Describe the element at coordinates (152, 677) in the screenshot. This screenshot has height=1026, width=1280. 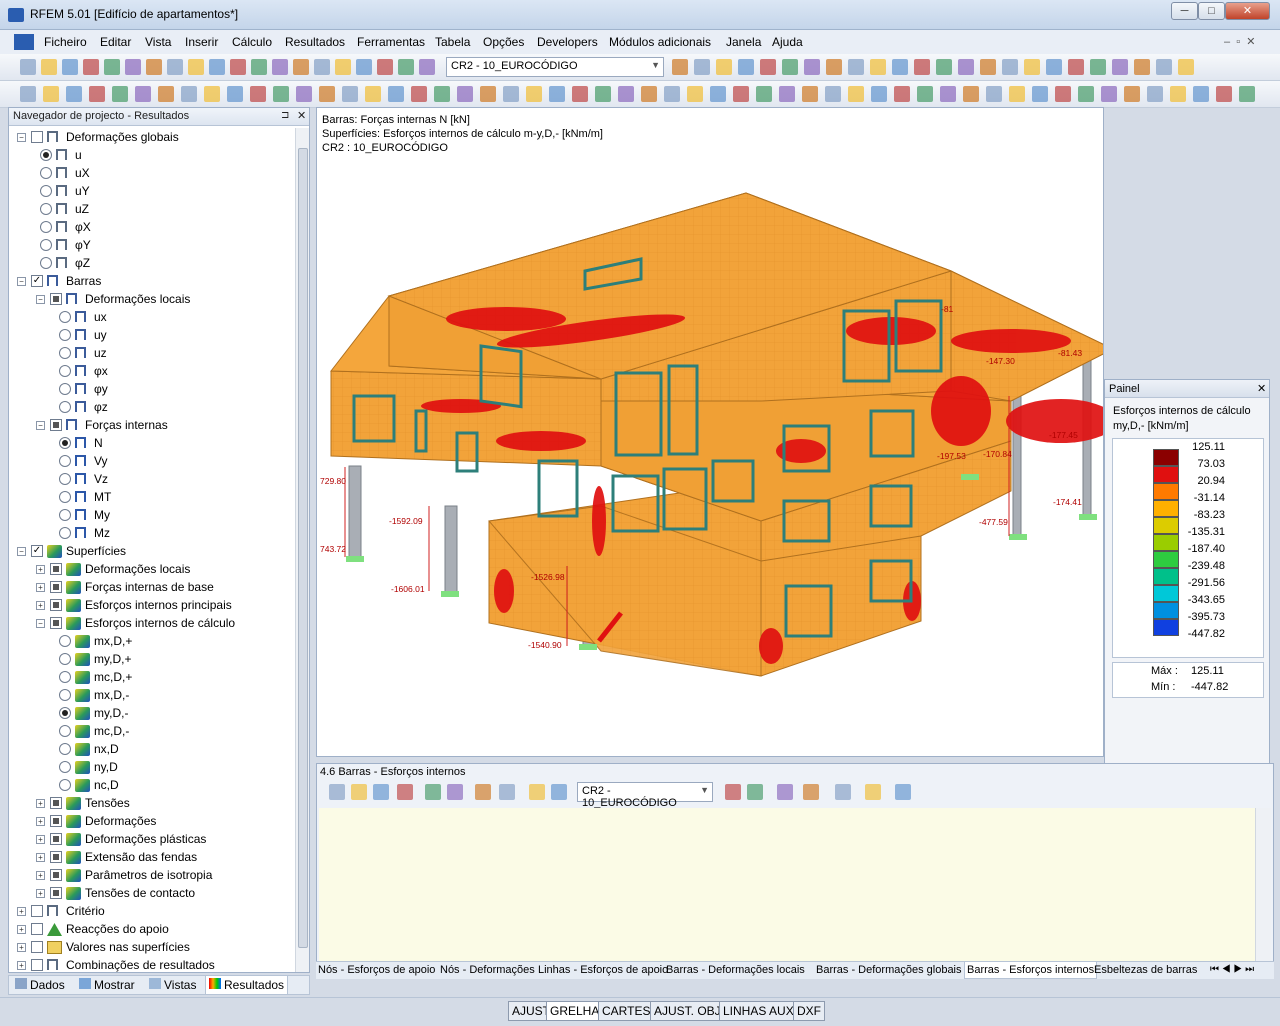
I see `tree-item: mc,D,+` at that location.